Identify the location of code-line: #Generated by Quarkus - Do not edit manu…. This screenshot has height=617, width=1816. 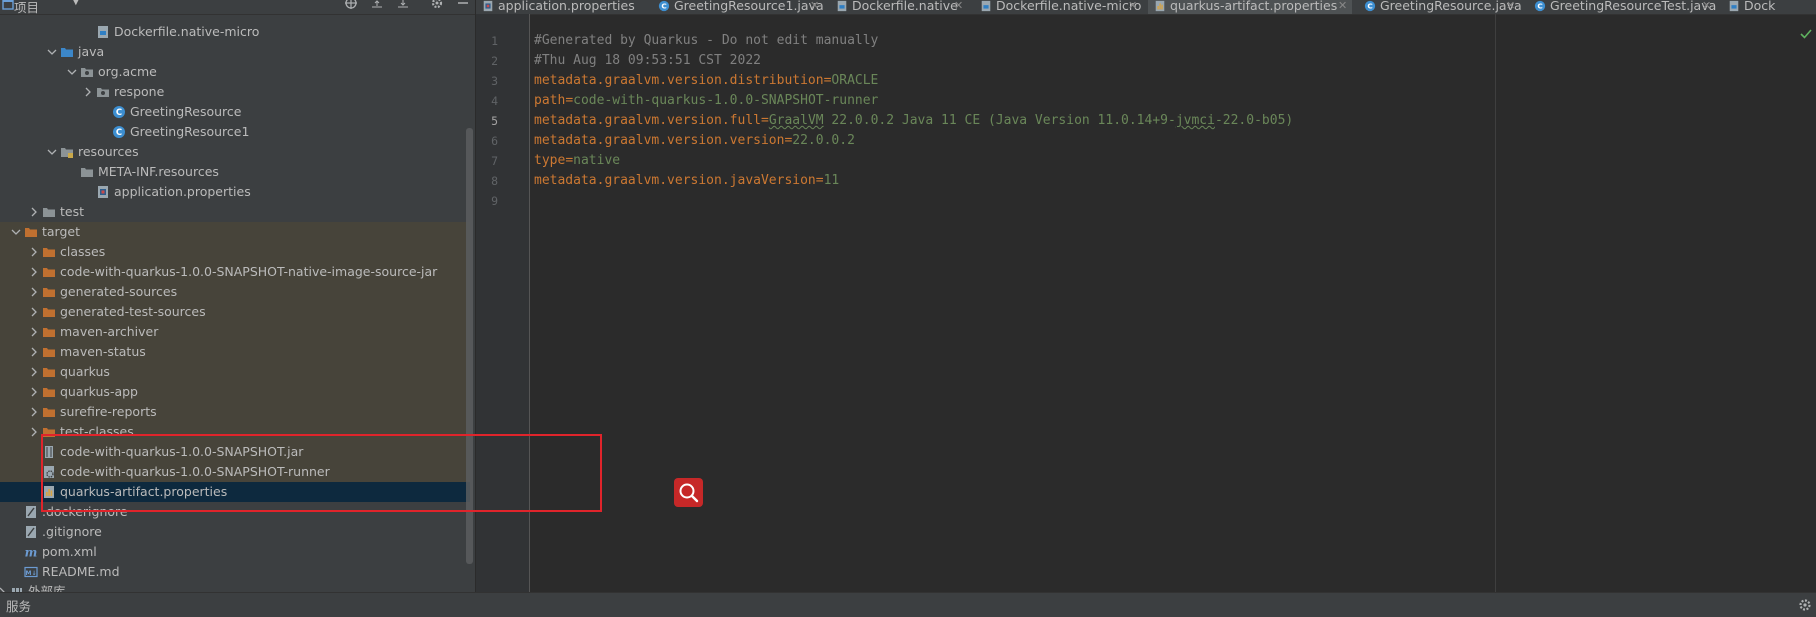
(706, 41).